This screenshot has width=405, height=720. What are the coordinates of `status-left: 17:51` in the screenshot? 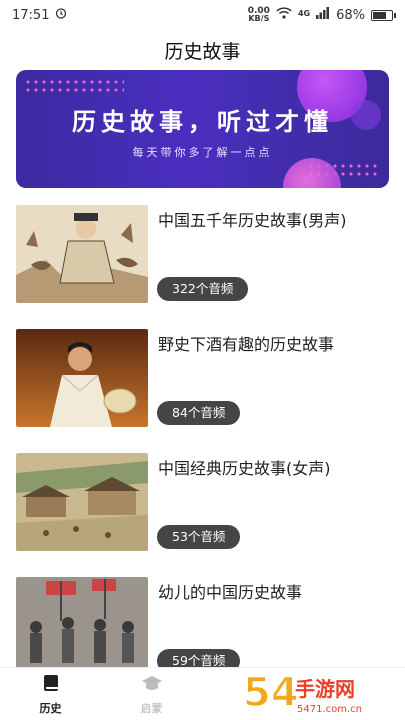 It's located at (39, 15).